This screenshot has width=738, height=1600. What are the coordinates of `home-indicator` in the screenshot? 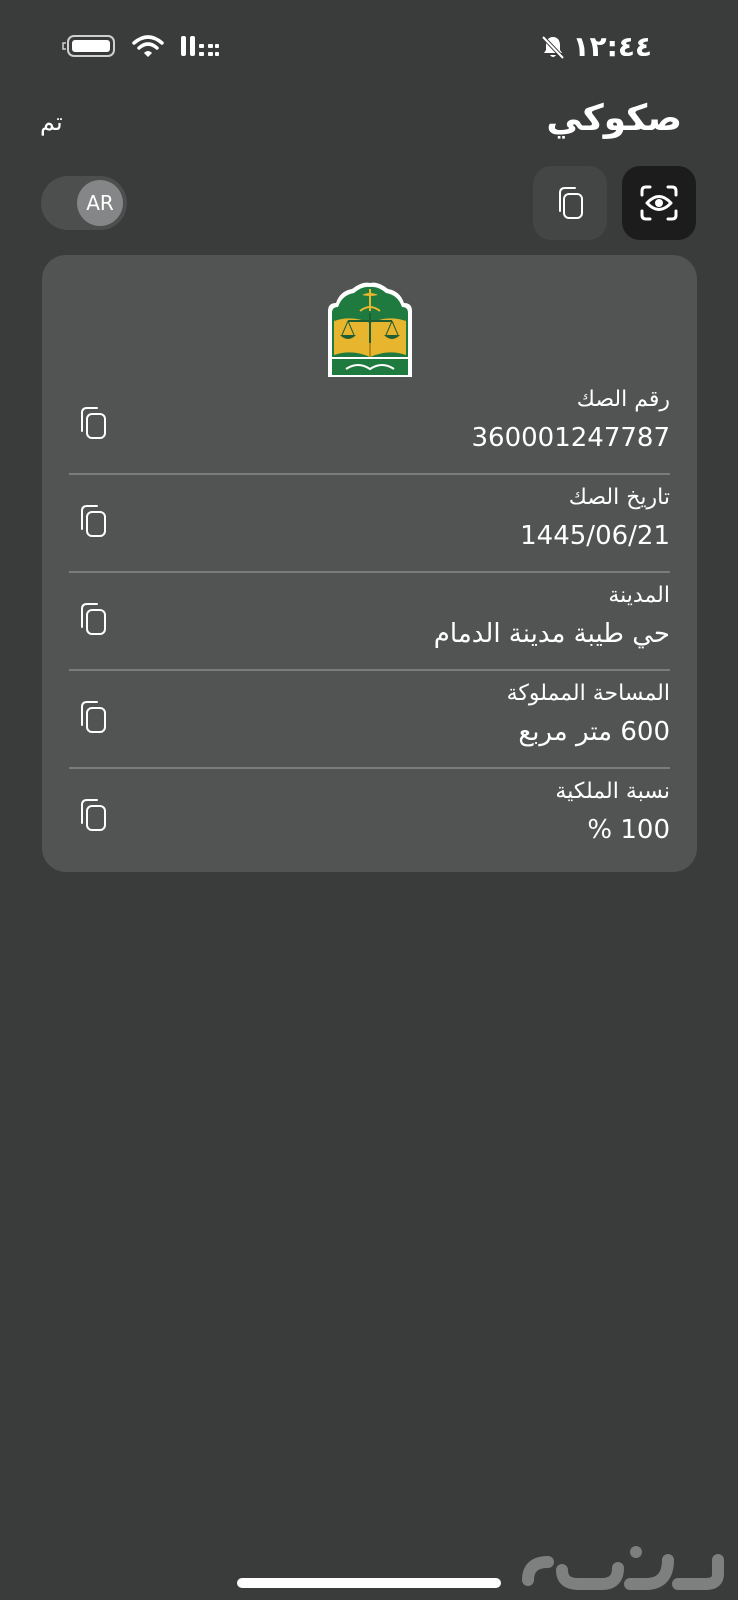 It's located at (369, 1583).